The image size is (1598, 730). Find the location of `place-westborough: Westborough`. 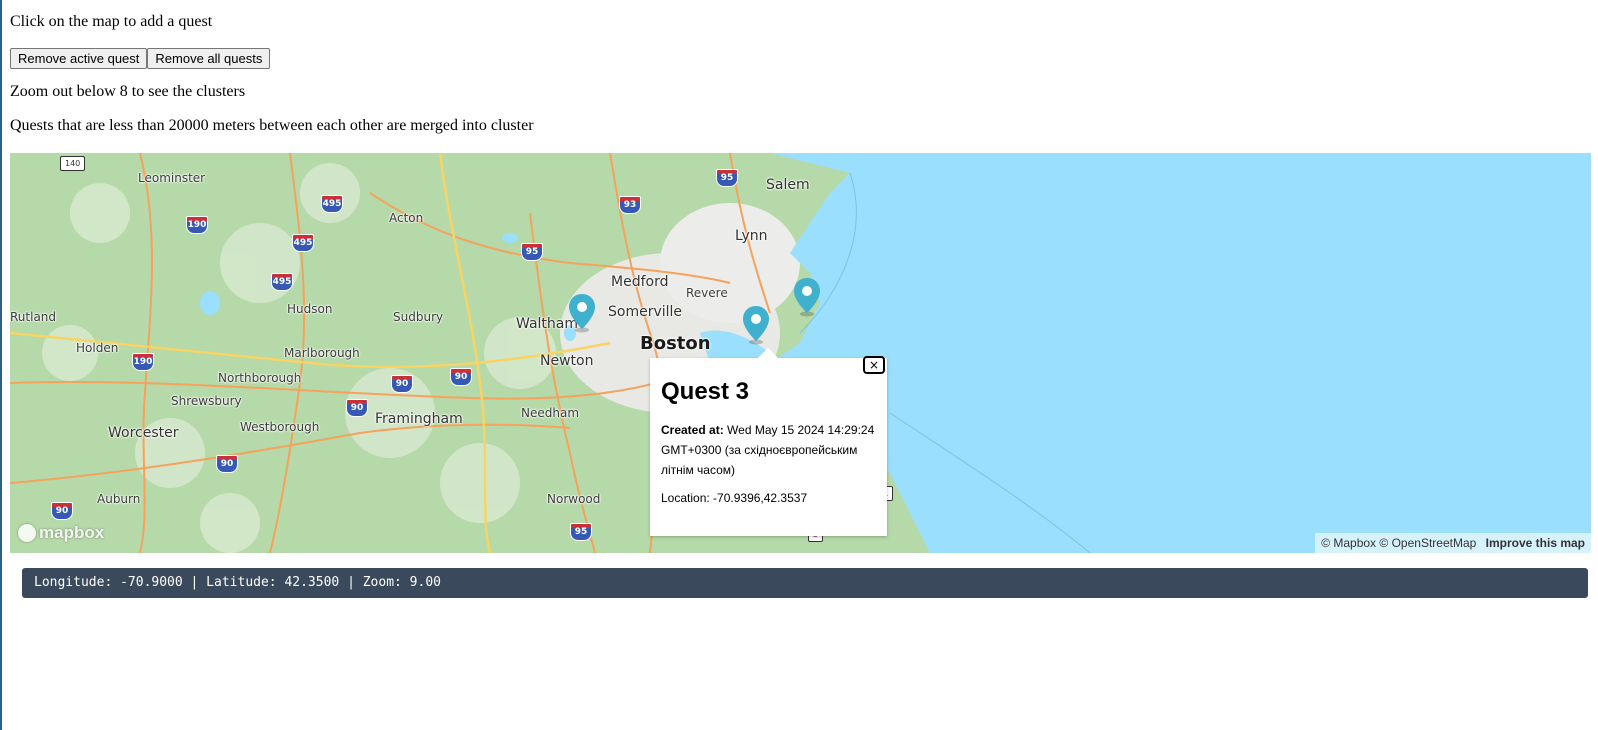

place-westborough: Westborough is located at coordinates (280, 427).